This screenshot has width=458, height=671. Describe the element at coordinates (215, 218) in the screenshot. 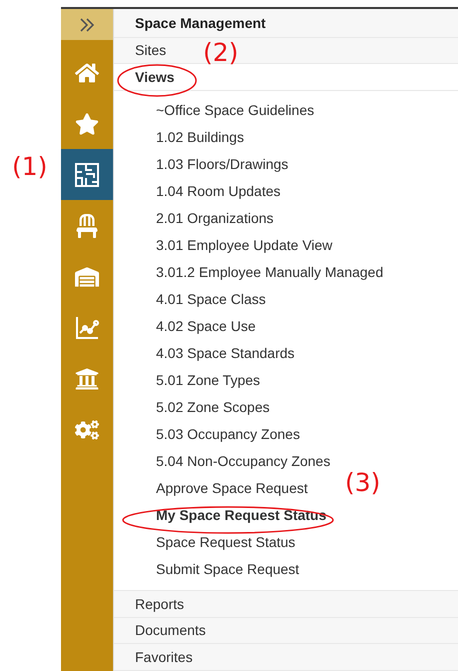

I see `menu-item: 2.01 Organizations` at that location.